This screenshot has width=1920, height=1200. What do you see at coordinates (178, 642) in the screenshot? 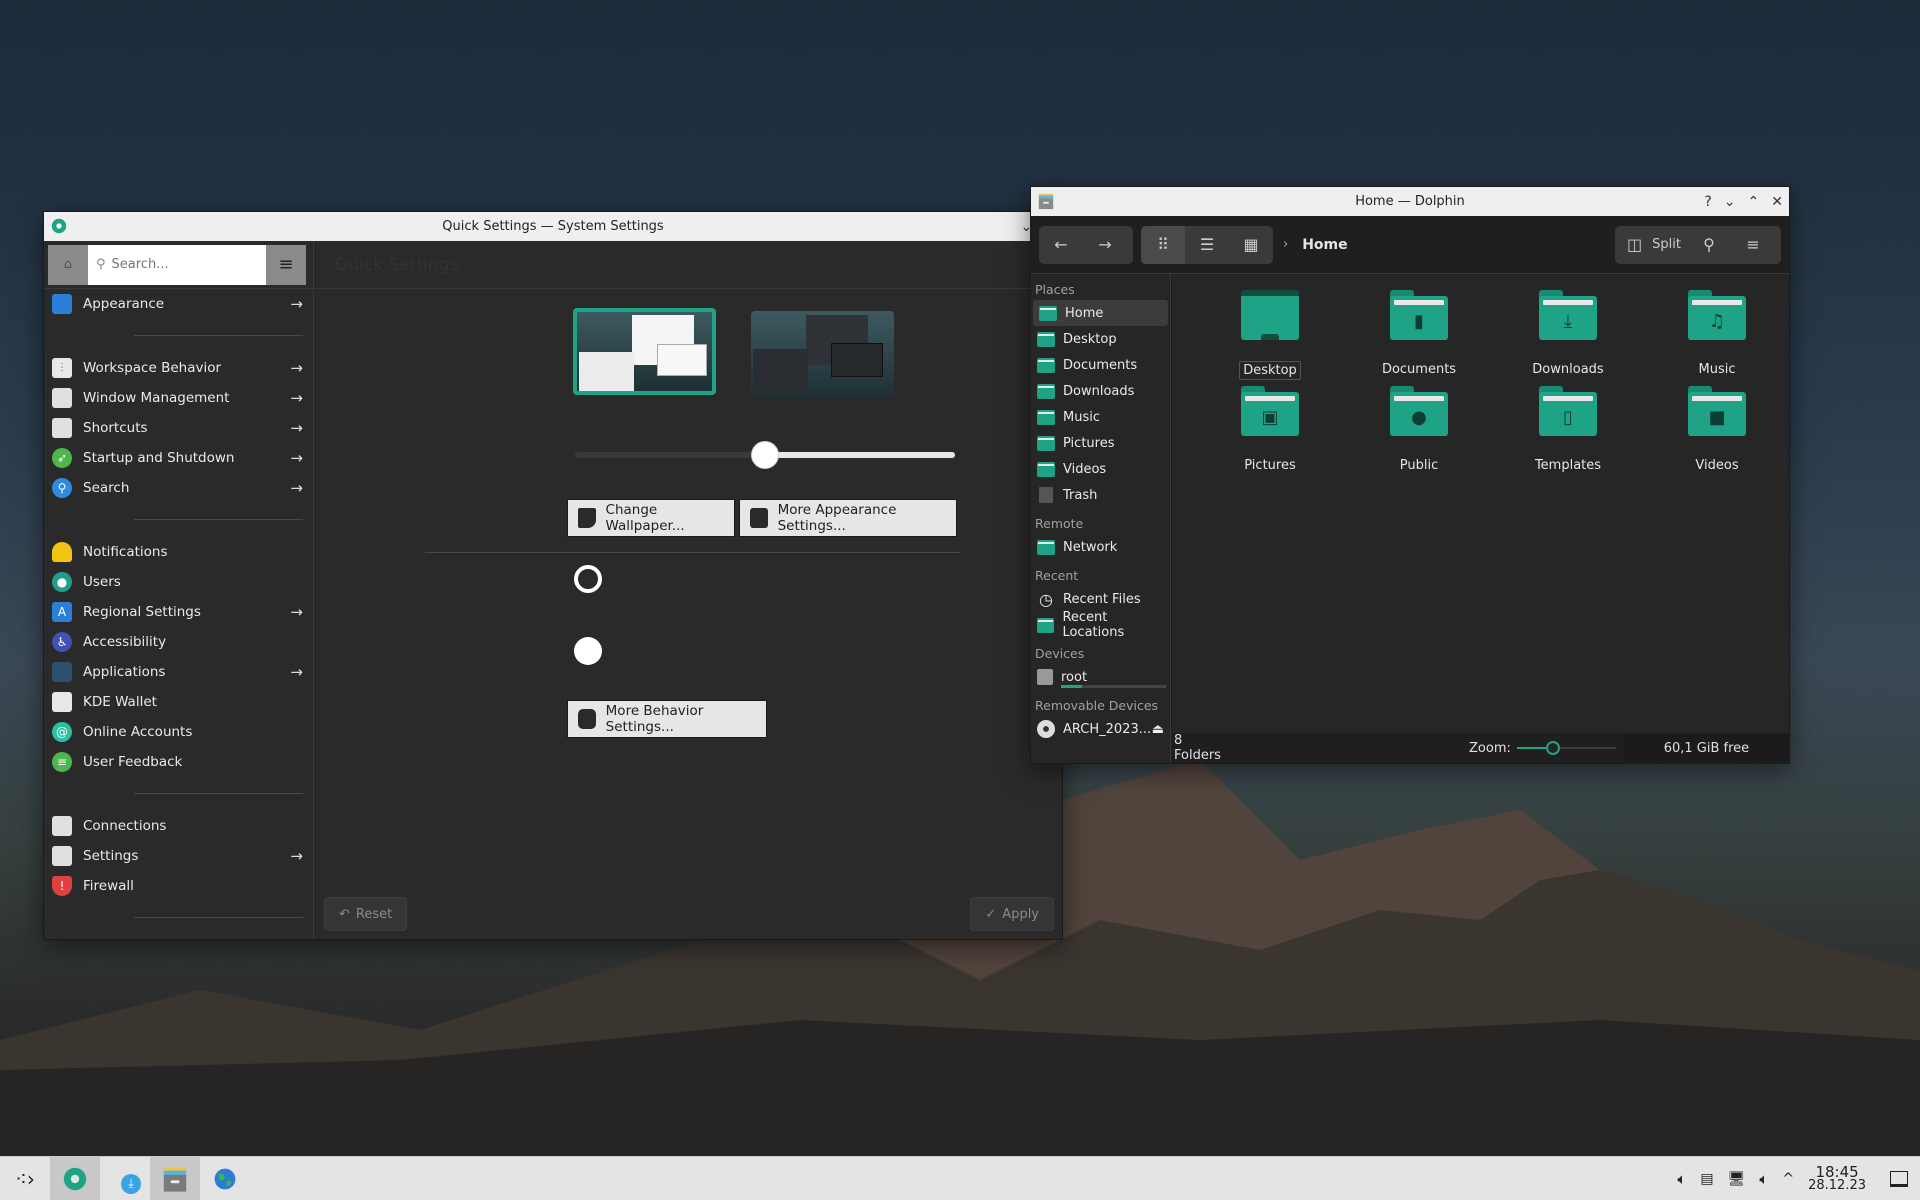
I see `sidebar-item-accessibility: ♿︎ Accessibility` at bounding box center [178, 642].